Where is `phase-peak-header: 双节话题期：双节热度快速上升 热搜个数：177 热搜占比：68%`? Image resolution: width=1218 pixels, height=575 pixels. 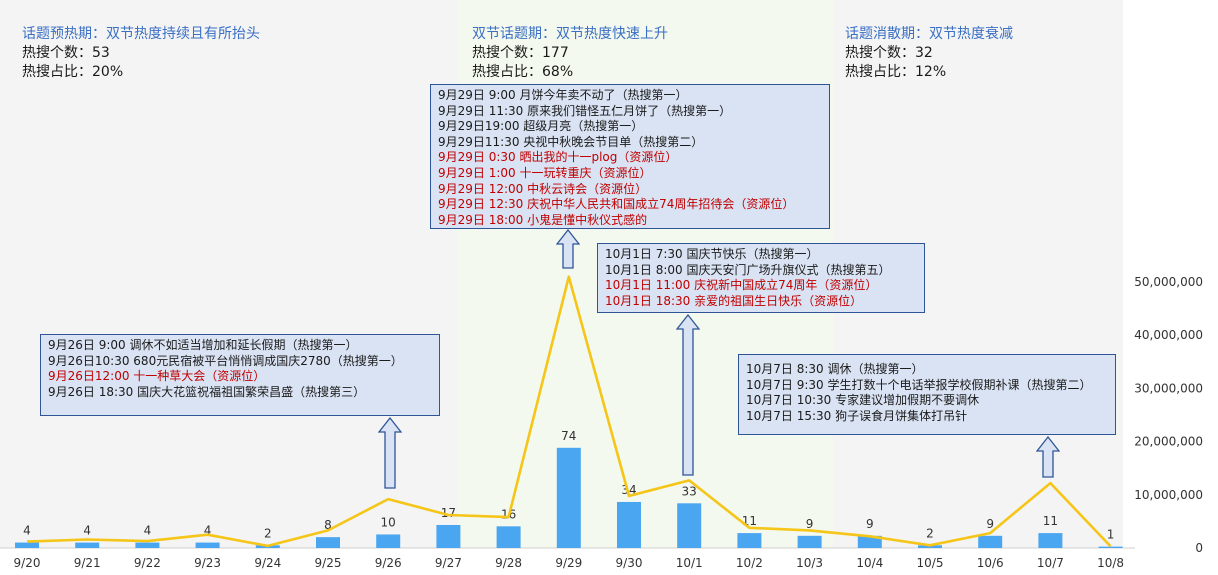
phase-peak-header: 双节话题期：双节热度快速上升 热搜个数：177 热搜占比：68% is located at coordinates (570, 53).